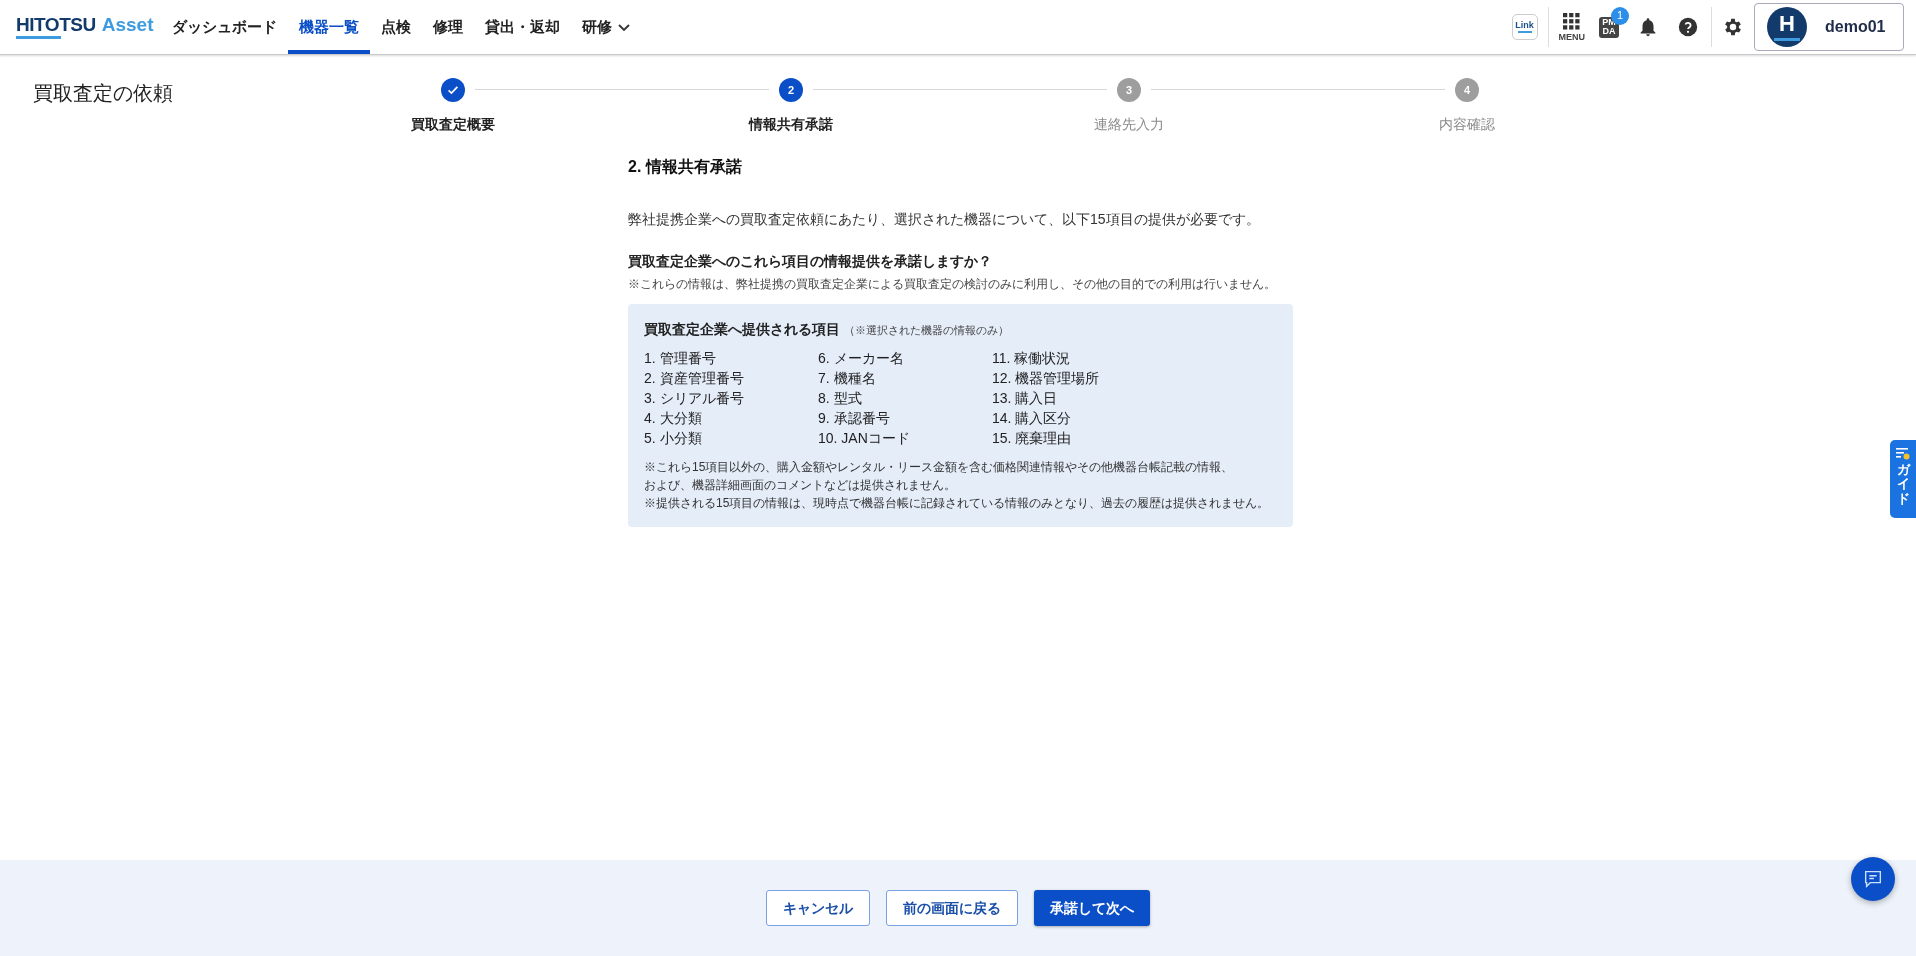 This screenshot has width=1916, height=956. Describe the element at coordinates (1733, 27) in the screenshot. I see `settings-icon` at that location.